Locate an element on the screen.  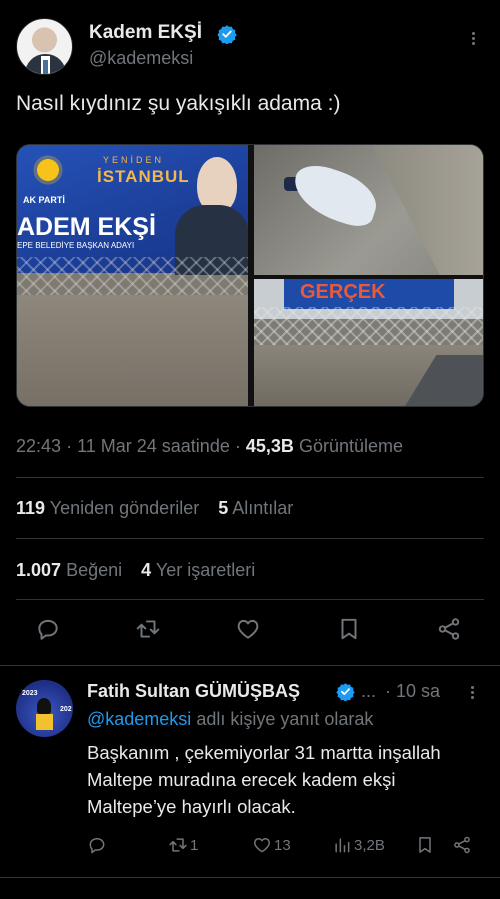
author-handle: @kademeksi is located at coordinates (141, 58).